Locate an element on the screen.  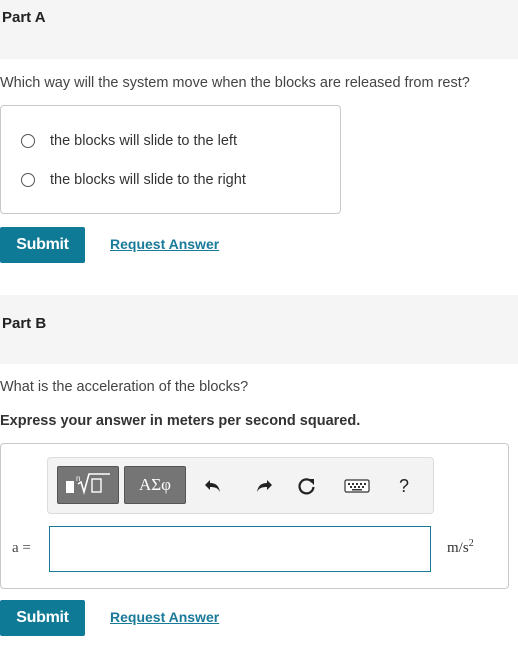
help-icon: ? is located at coordinates (404, 486).